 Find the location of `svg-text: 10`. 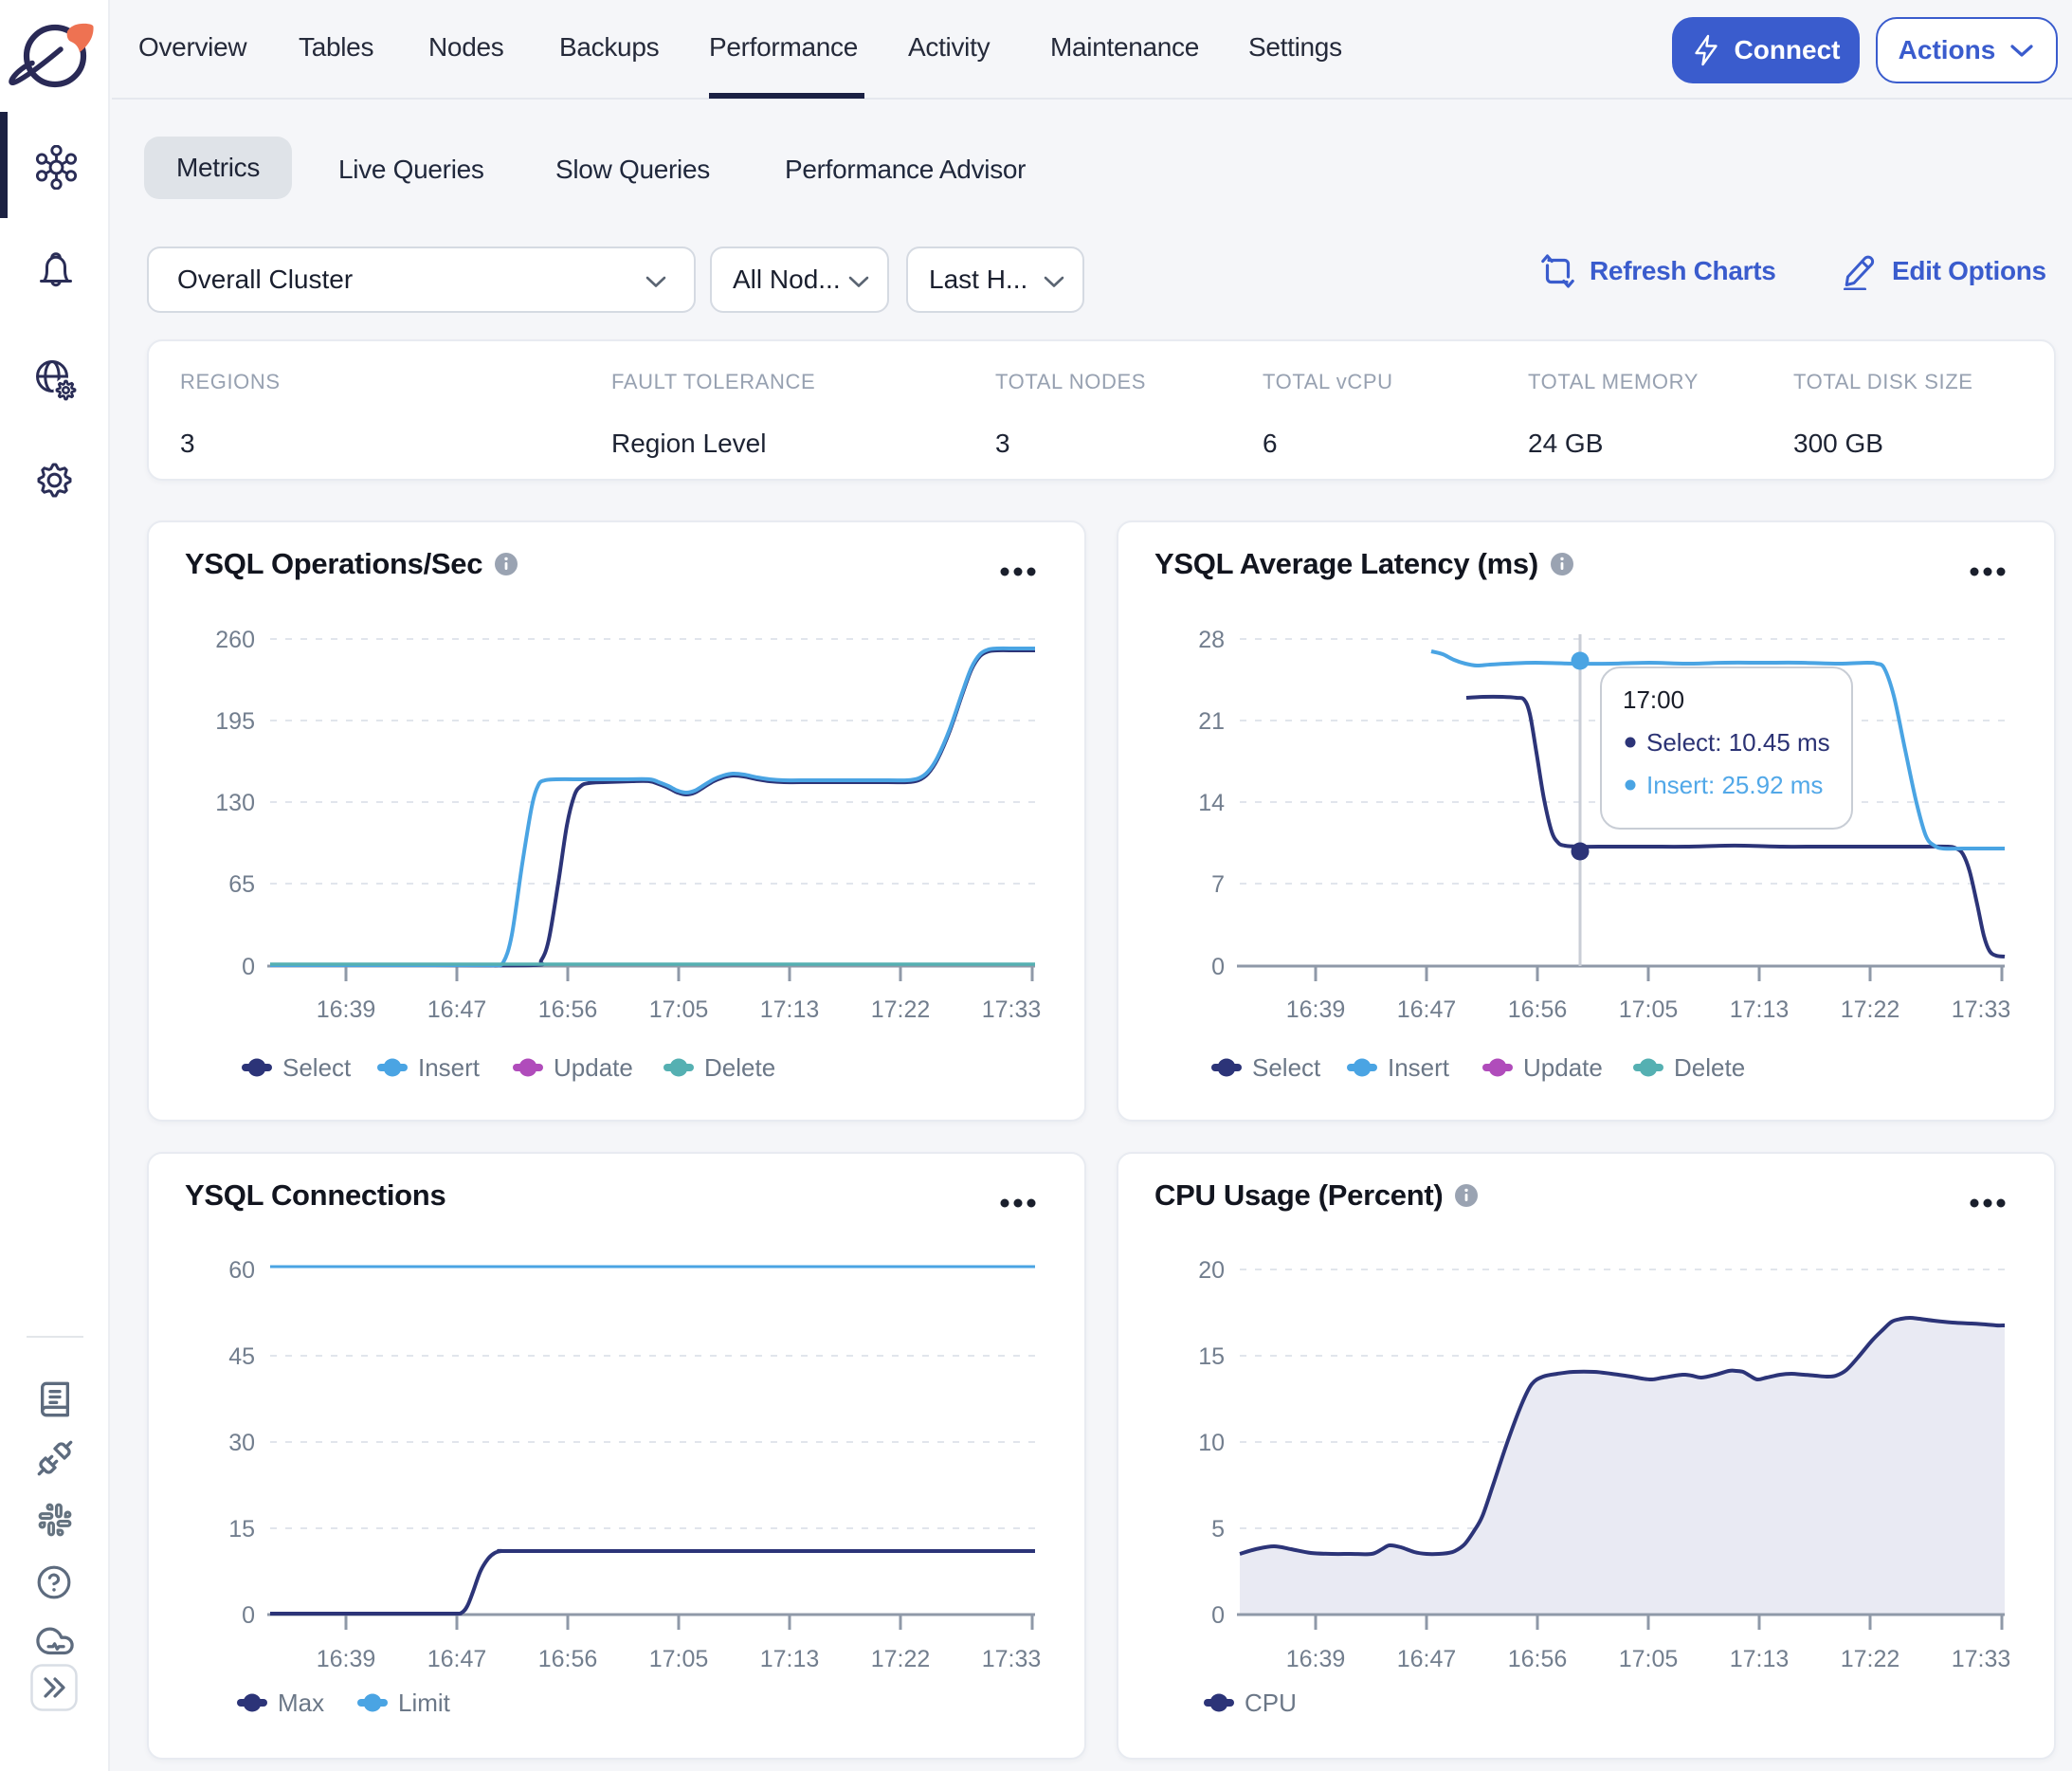

svg-text: 10 is located at coordinates (1211, 1443).